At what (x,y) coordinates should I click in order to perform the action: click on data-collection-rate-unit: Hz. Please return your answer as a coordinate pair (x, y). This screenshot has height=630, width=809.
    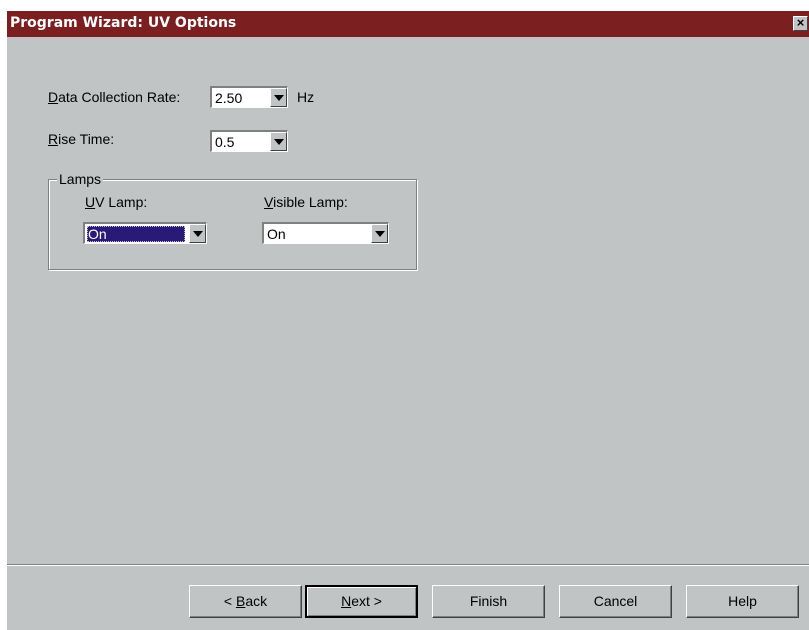
    Looking at the image, I should click on (306, 97).